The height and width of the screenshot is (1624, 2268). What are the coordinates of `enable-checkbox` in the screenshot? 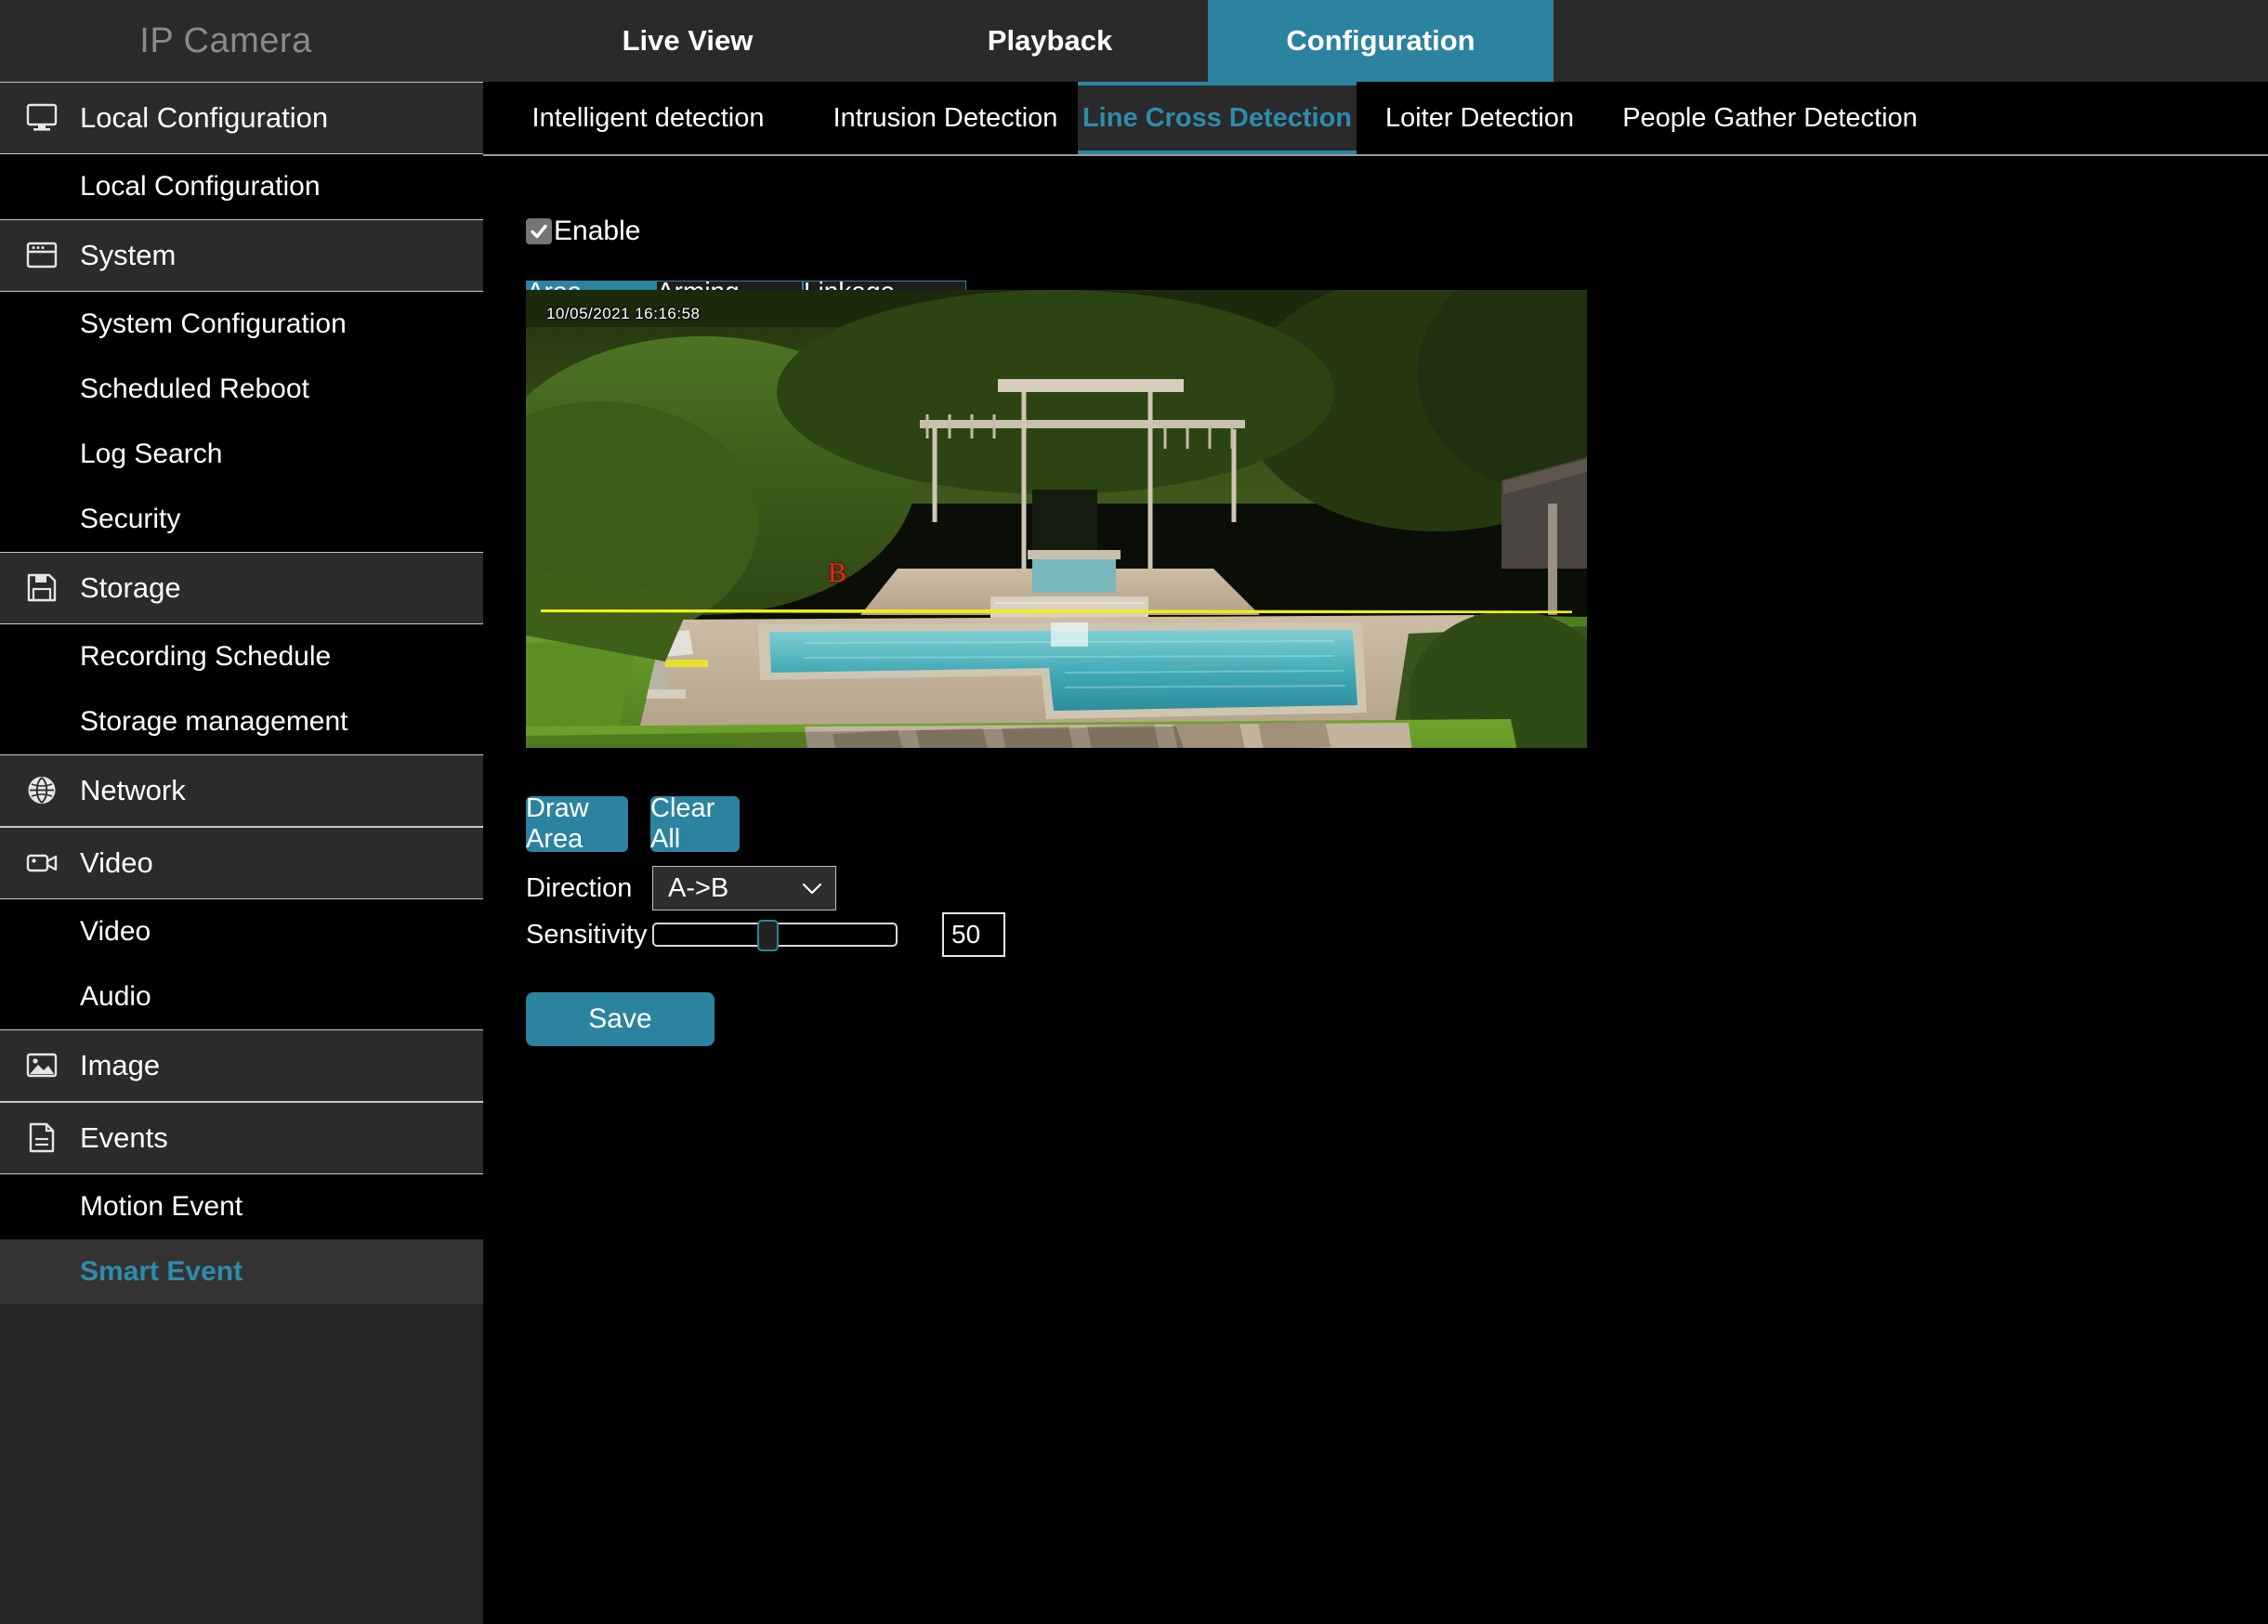 It's located at (539, 231).